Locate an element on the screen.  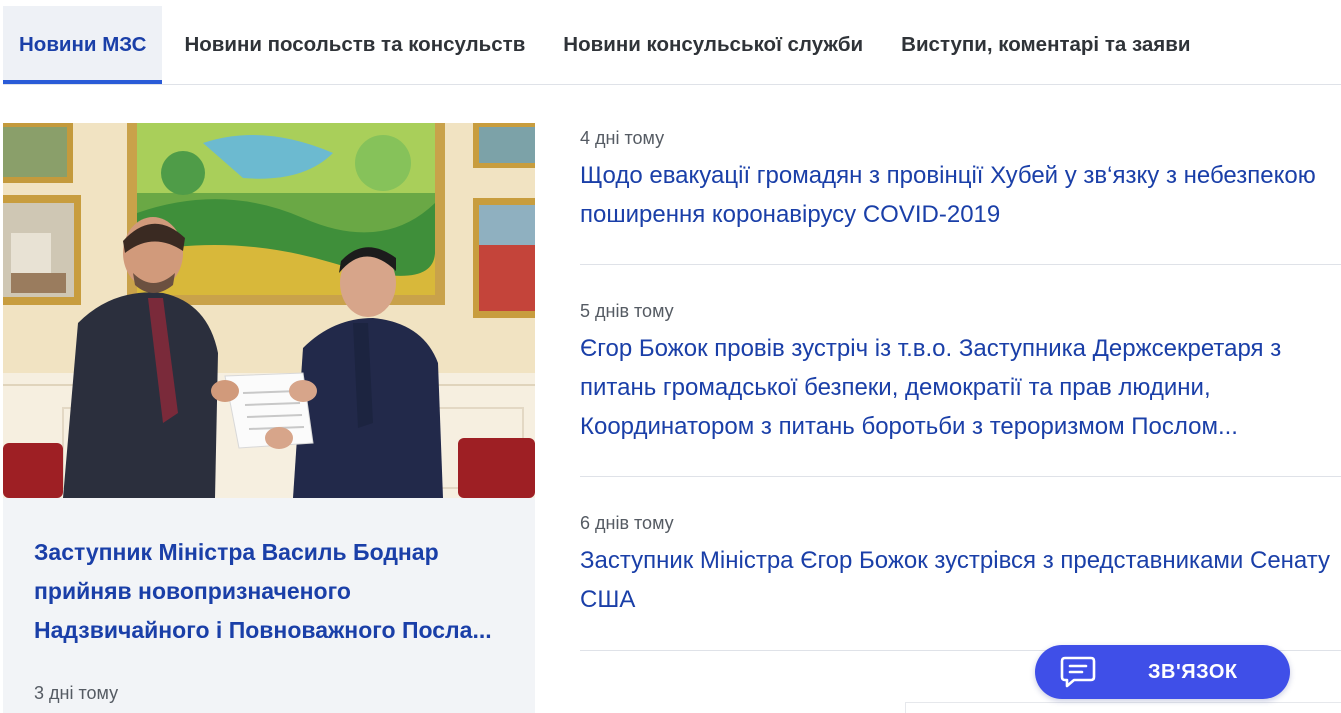
contact-button-label: ЗВ'ЯЗОК is located at coordinates (1193, 671).